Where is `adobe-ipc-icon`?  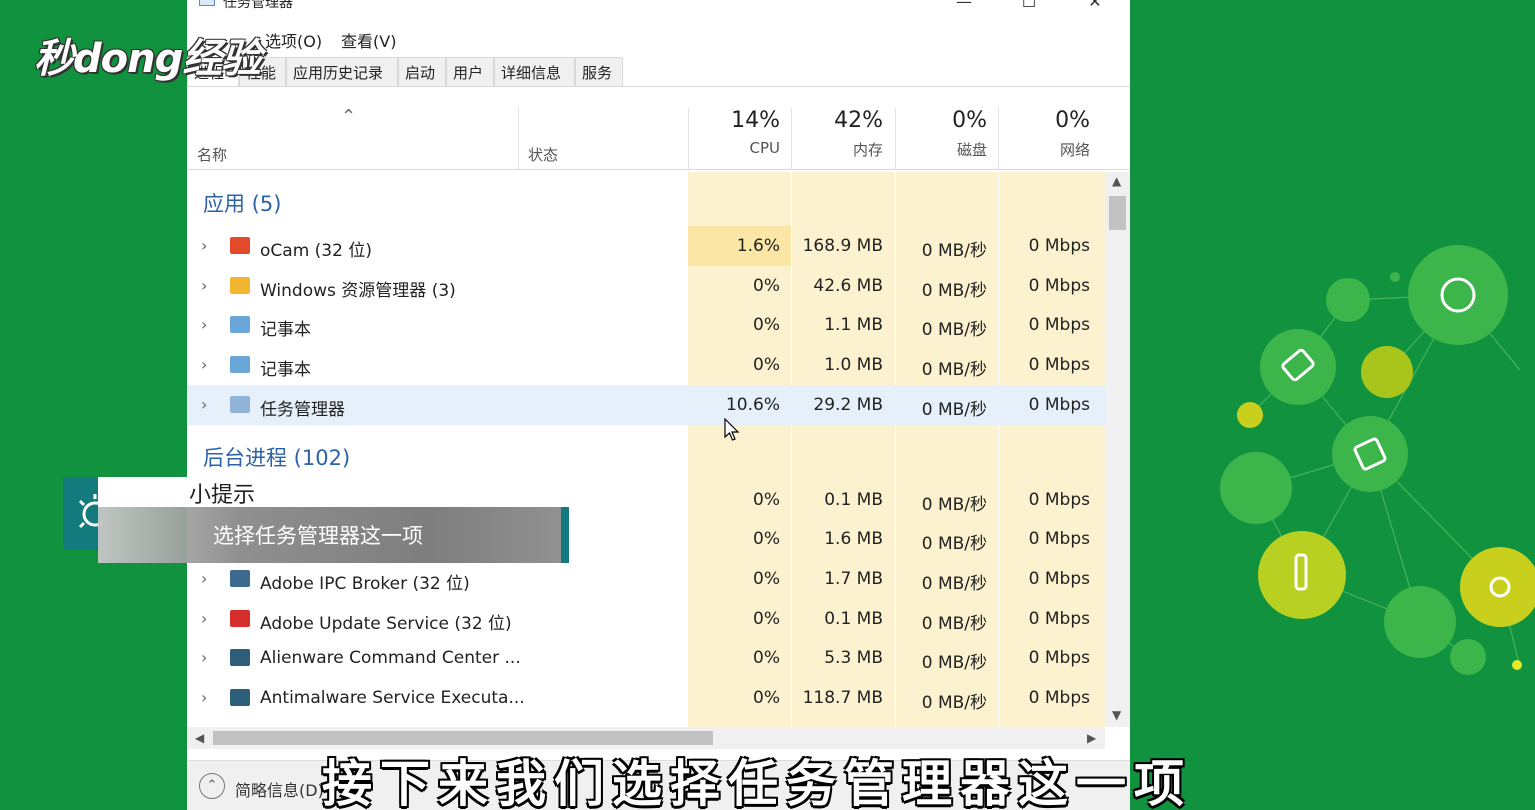
adobe-ipc-icon is located at coordinates (240, 578).